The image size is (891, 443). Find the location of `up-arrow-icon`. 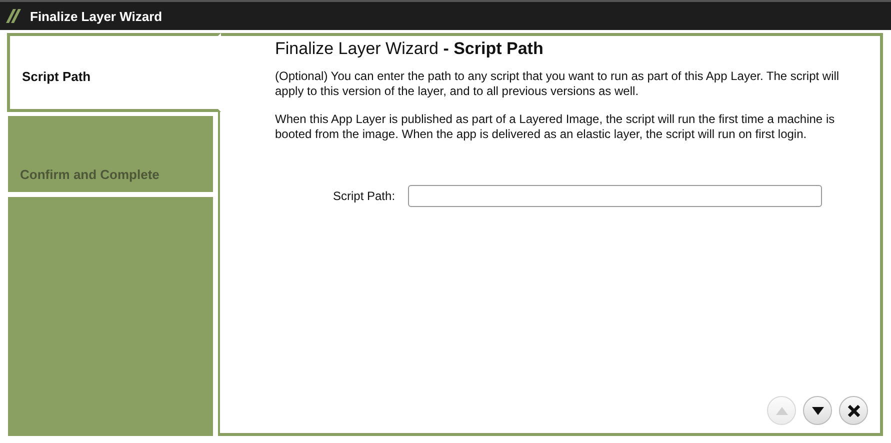

up-arrow-icon is located at coordinates (782, 410).